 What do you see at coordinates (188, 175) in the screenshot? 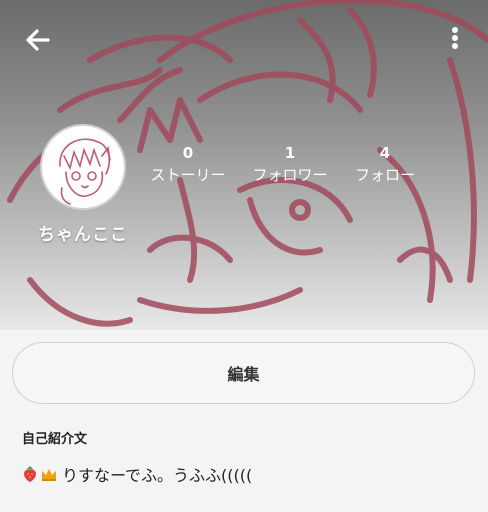
I see `stories-label: ストーリー` at bounding box center [188, 175].